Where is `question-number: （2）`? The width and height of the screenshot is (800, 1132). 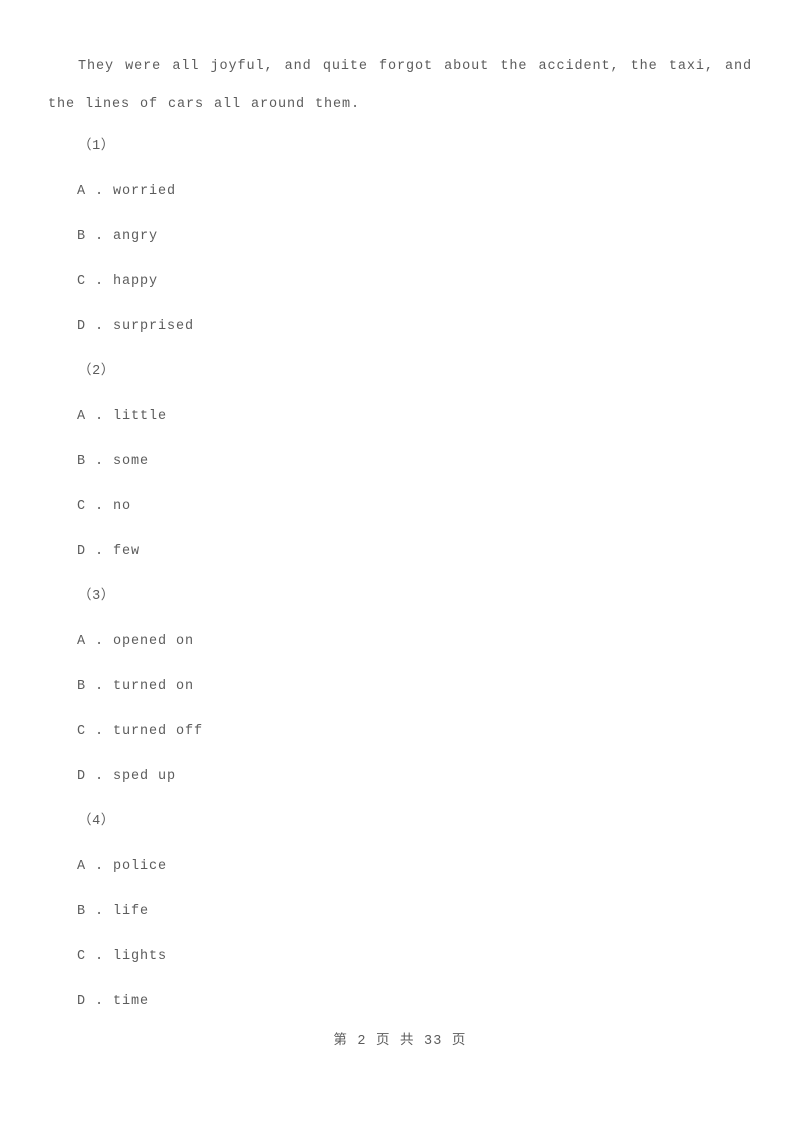
question-number: （2） is located at coordinates (96, 371).